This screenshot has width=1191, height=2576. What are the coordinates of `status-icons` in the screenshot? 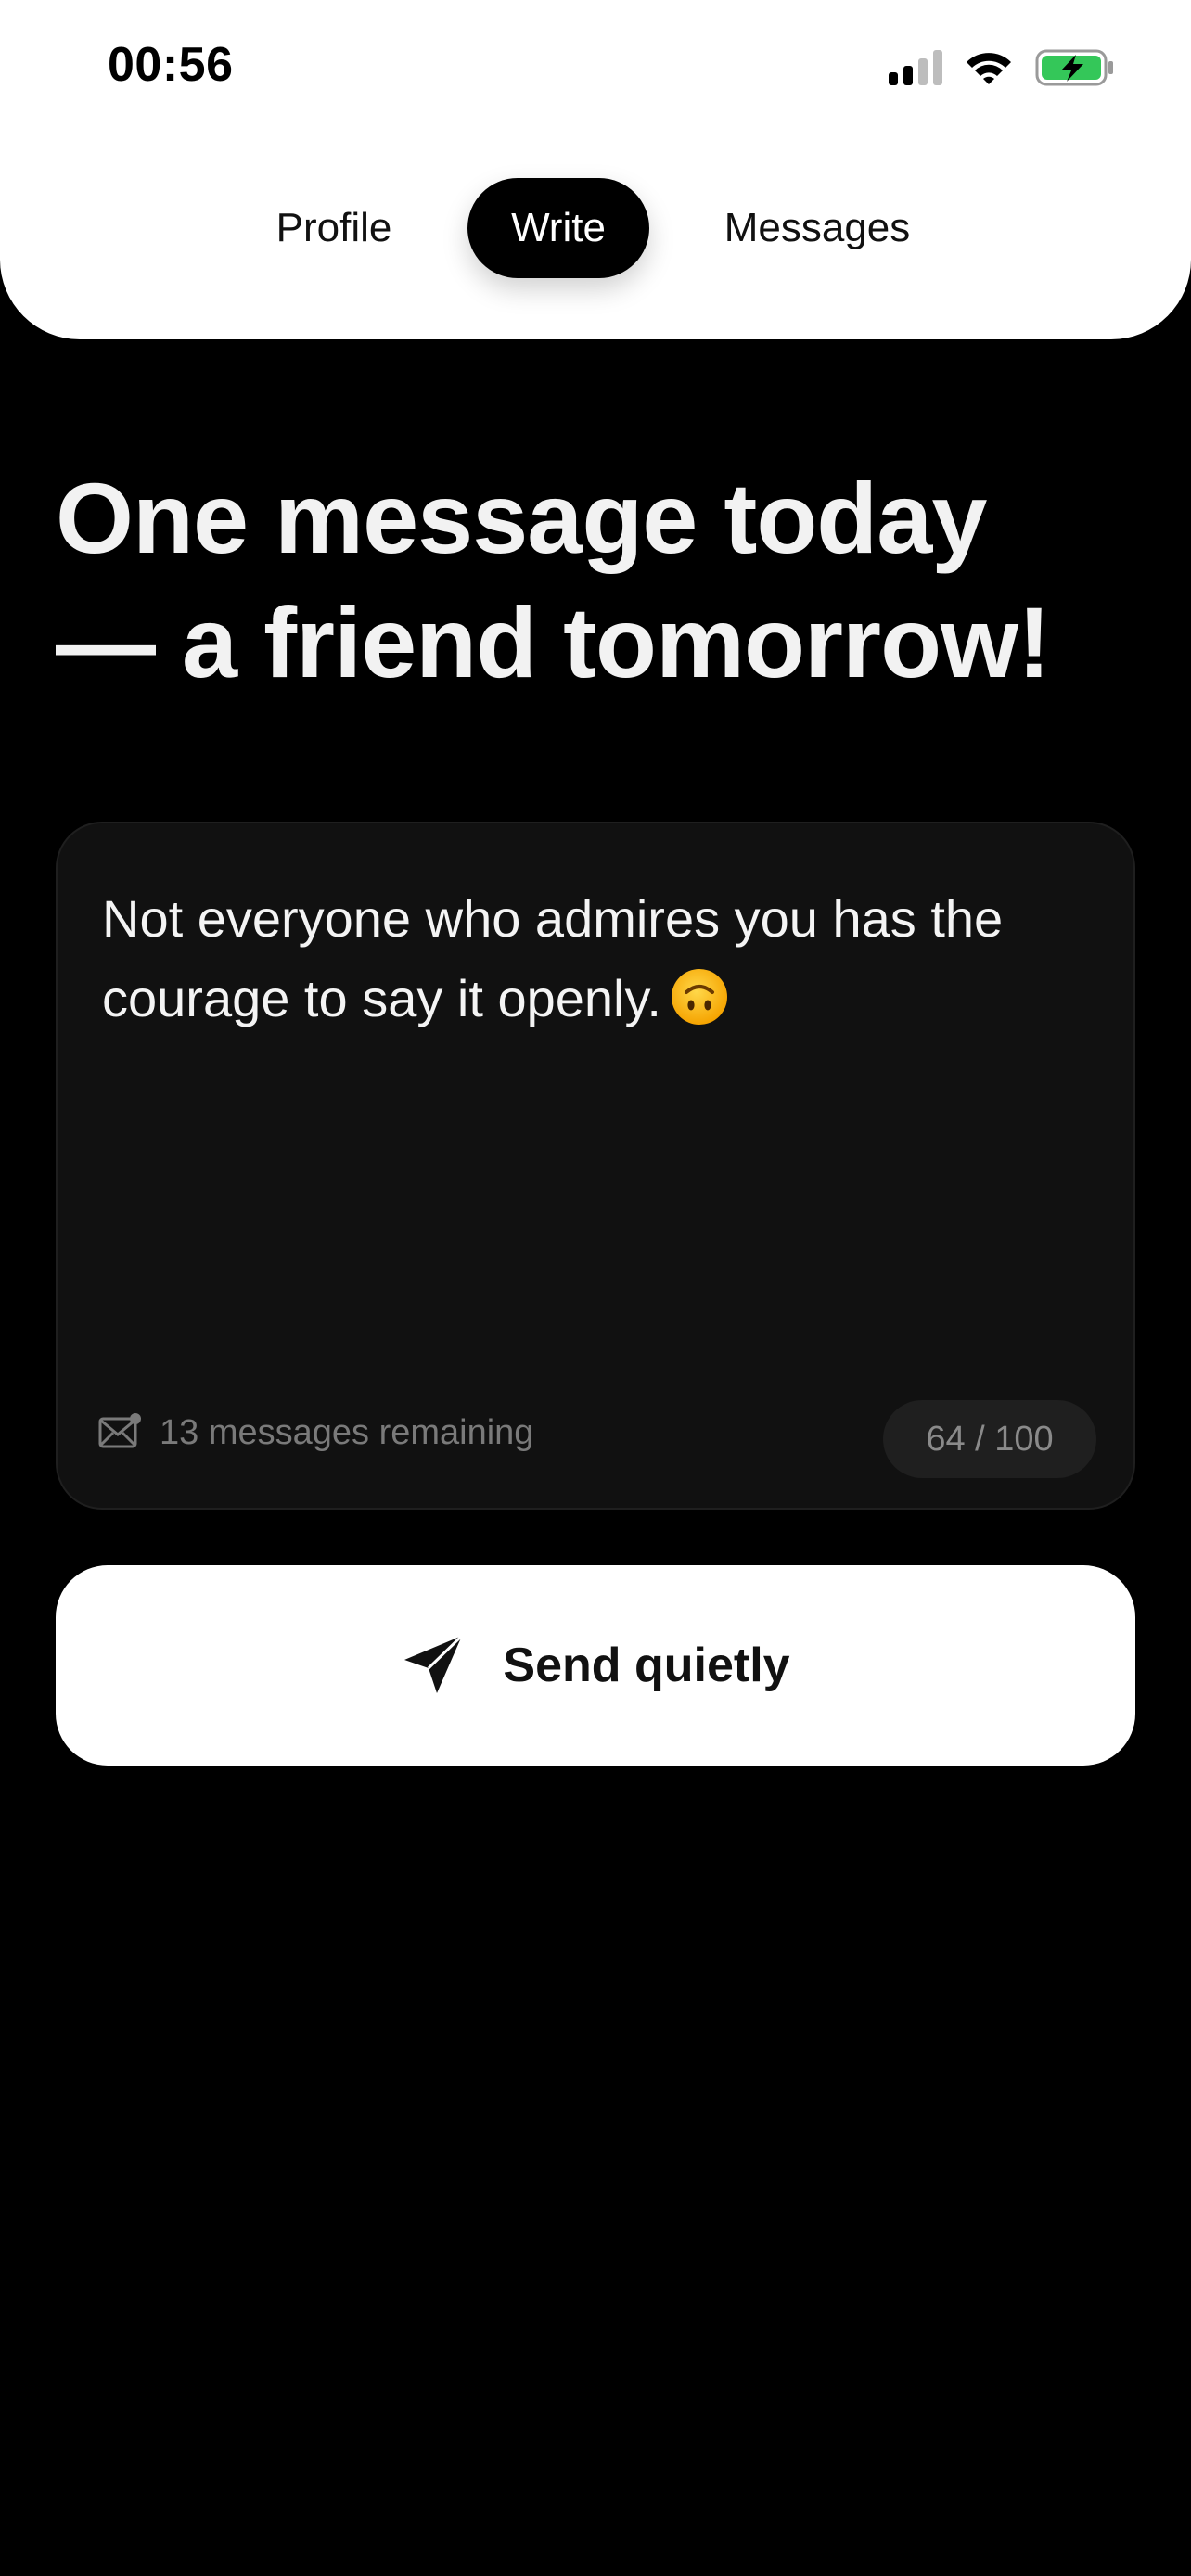 It's located at (1002, 68).